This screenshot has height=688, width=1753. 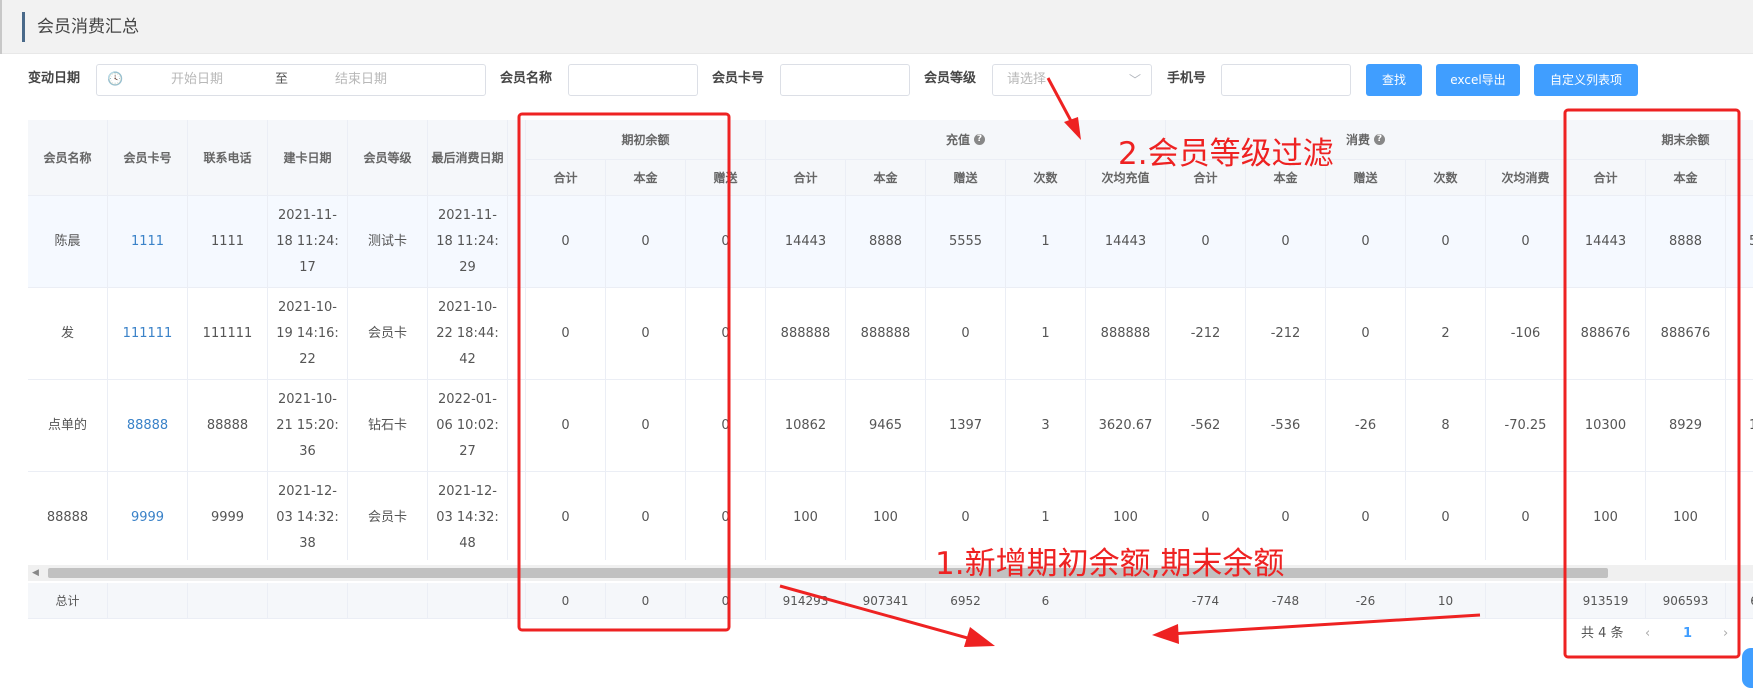 I want to click on date-range-picker: 🕓 开始日期 至 结束日期, so click(x=291, y=80).